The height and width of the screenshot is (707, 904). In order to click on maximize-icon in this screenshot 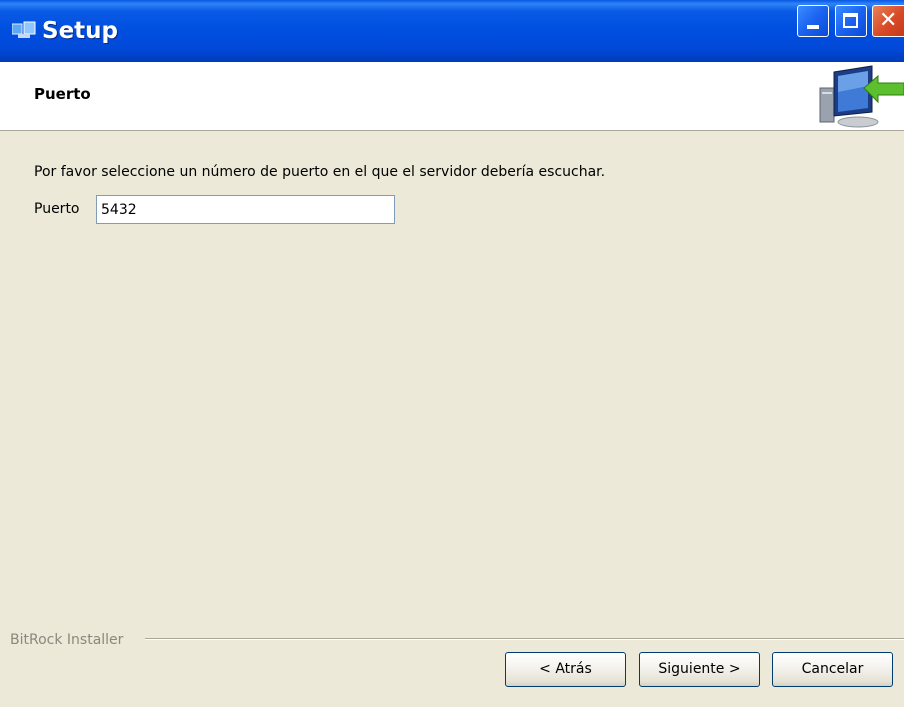, I will do `click(850, 20)`.